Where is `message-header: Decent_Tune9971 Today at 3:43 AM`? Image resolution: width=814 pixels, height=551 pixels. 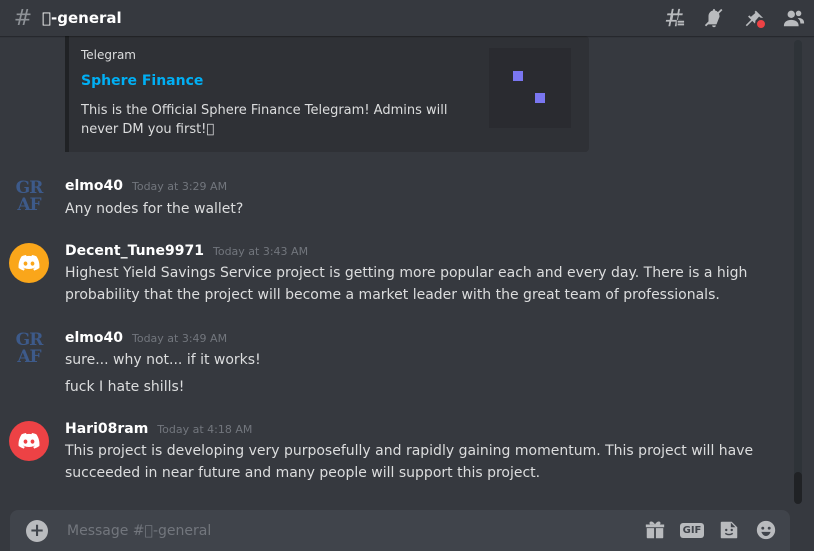
message-header: Decent_Tune9971 Today at 3:43 AM is located at coordinates (186, 251).